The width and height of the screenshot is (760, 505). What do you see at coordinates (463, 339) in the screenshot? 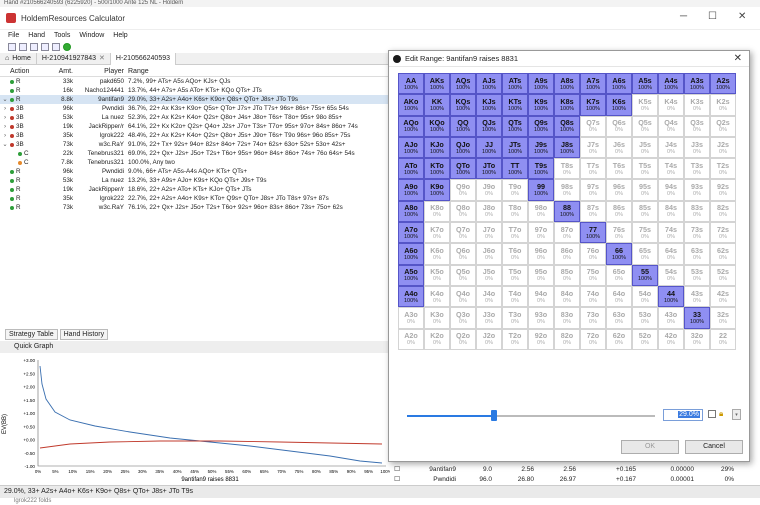
I see `hand-cell-q2o: Q2o 0%` at bounding box center [463, 339].